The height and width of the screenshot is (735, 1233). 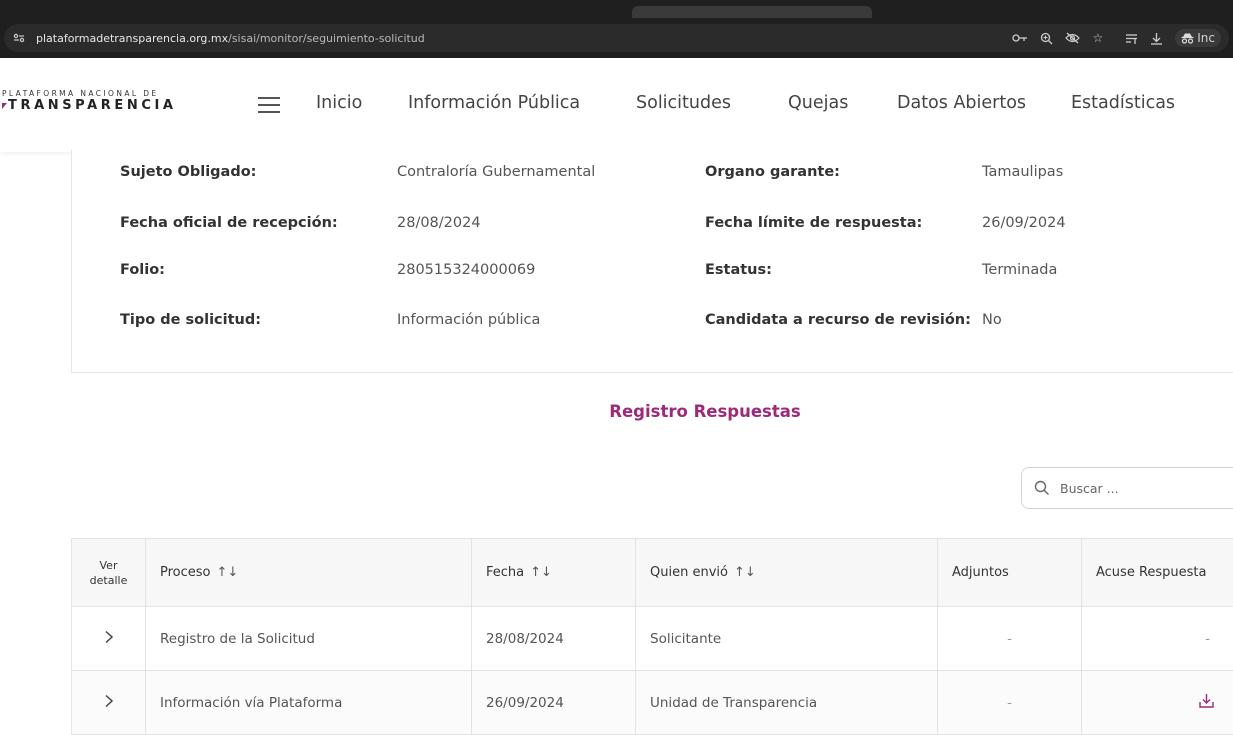 I want to click on estatus-label: Estatus:, so click(x=738, y=270).